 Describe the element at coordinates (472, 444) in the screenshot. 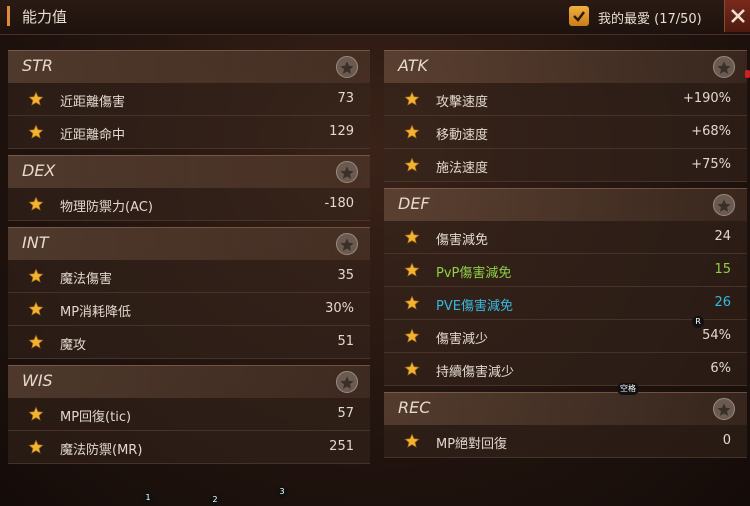

I see `stat-label: MP絕對回復` at that location.